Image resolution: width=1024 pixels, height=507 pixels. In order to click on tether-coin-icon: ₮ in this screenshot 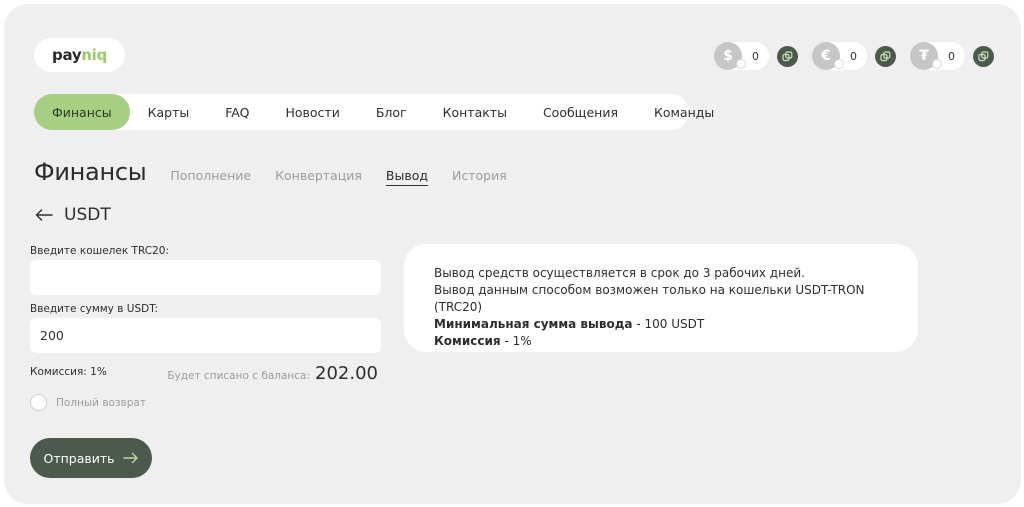, I will do `click(926, 56)`.